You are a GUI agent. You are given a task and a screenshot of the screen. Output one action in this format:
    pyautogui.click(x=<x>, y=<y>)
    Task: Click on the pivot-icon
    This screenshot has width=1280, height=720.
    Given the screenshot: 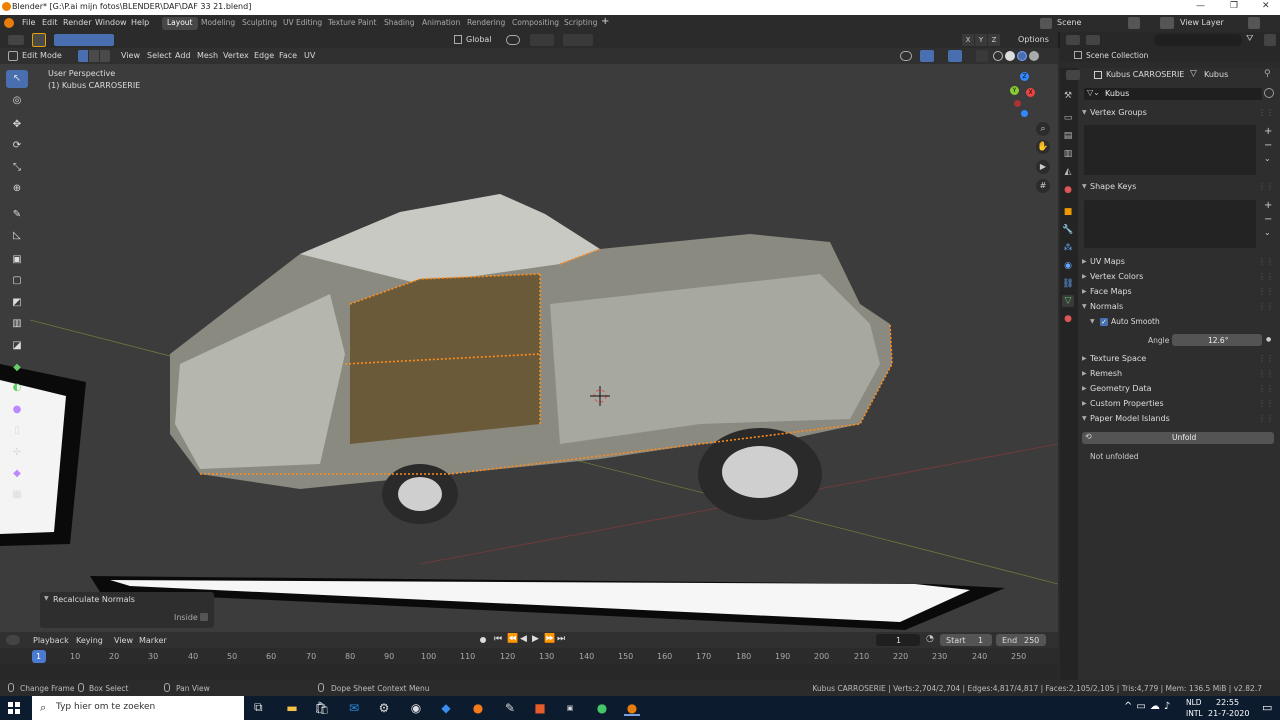 What is the action you would take?
    pyautogui.click(x=513, y=40)
    